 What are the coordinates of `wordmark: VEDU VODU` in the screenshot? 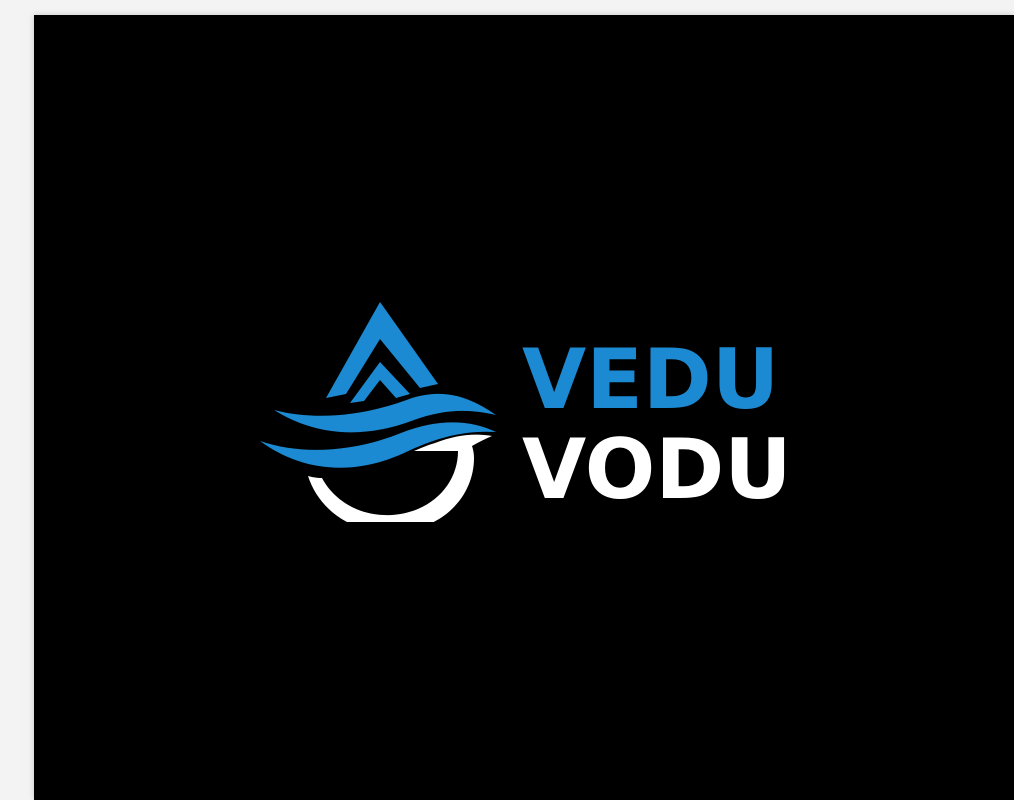 It's located at (682, 428).